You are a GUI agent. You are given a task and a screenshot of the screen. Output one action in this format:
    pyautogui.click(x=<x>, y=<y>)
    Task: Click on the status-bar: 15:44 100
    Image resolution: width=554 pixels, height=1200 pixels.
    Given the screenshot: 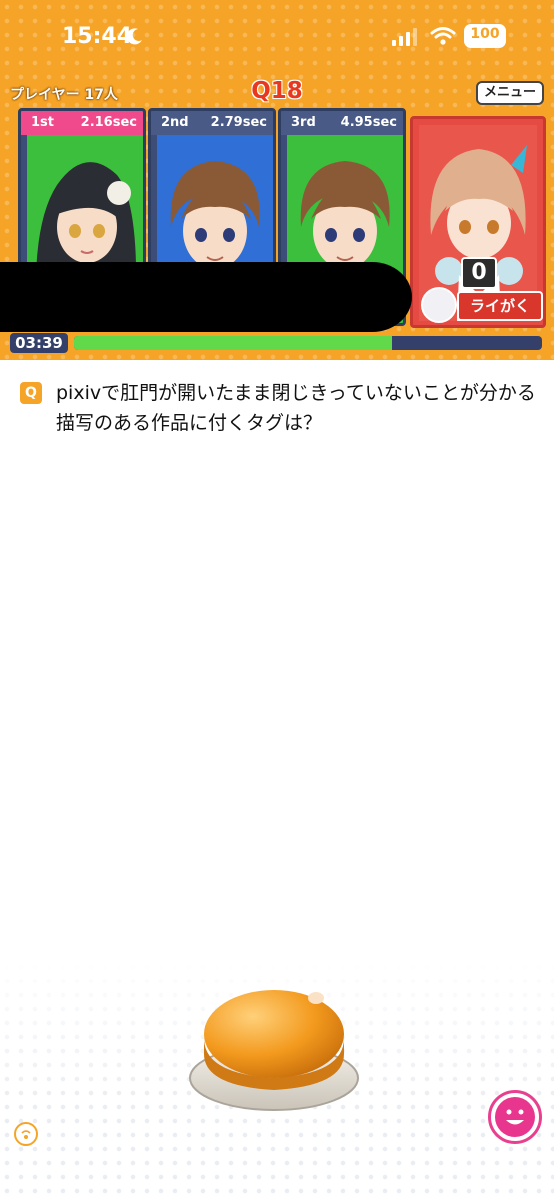 What is the action you would take?
    pyautogui.click(x=277, y=35)
    